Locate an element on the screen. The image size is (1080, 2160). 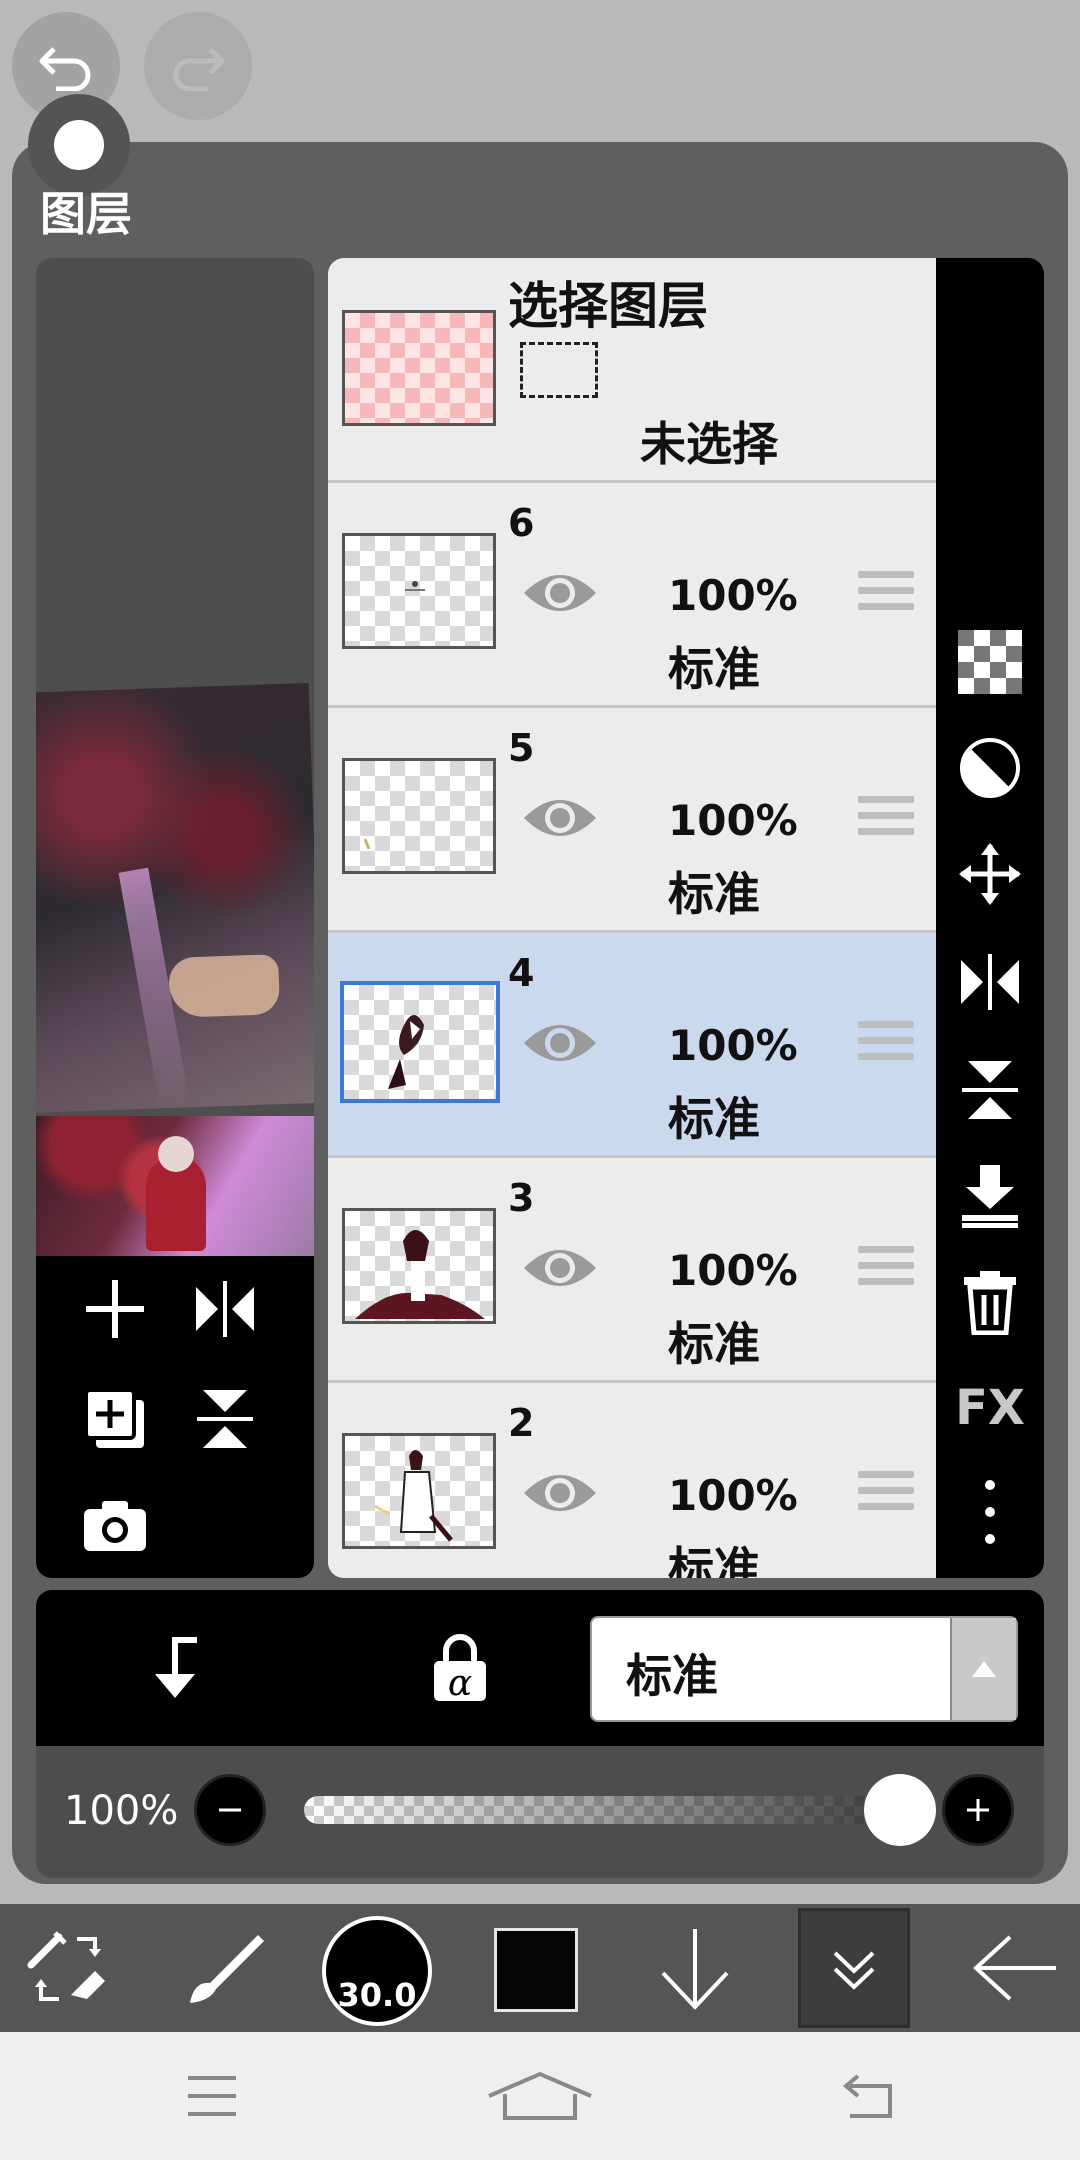
brush-icon is located at coordinates (227, 1969).